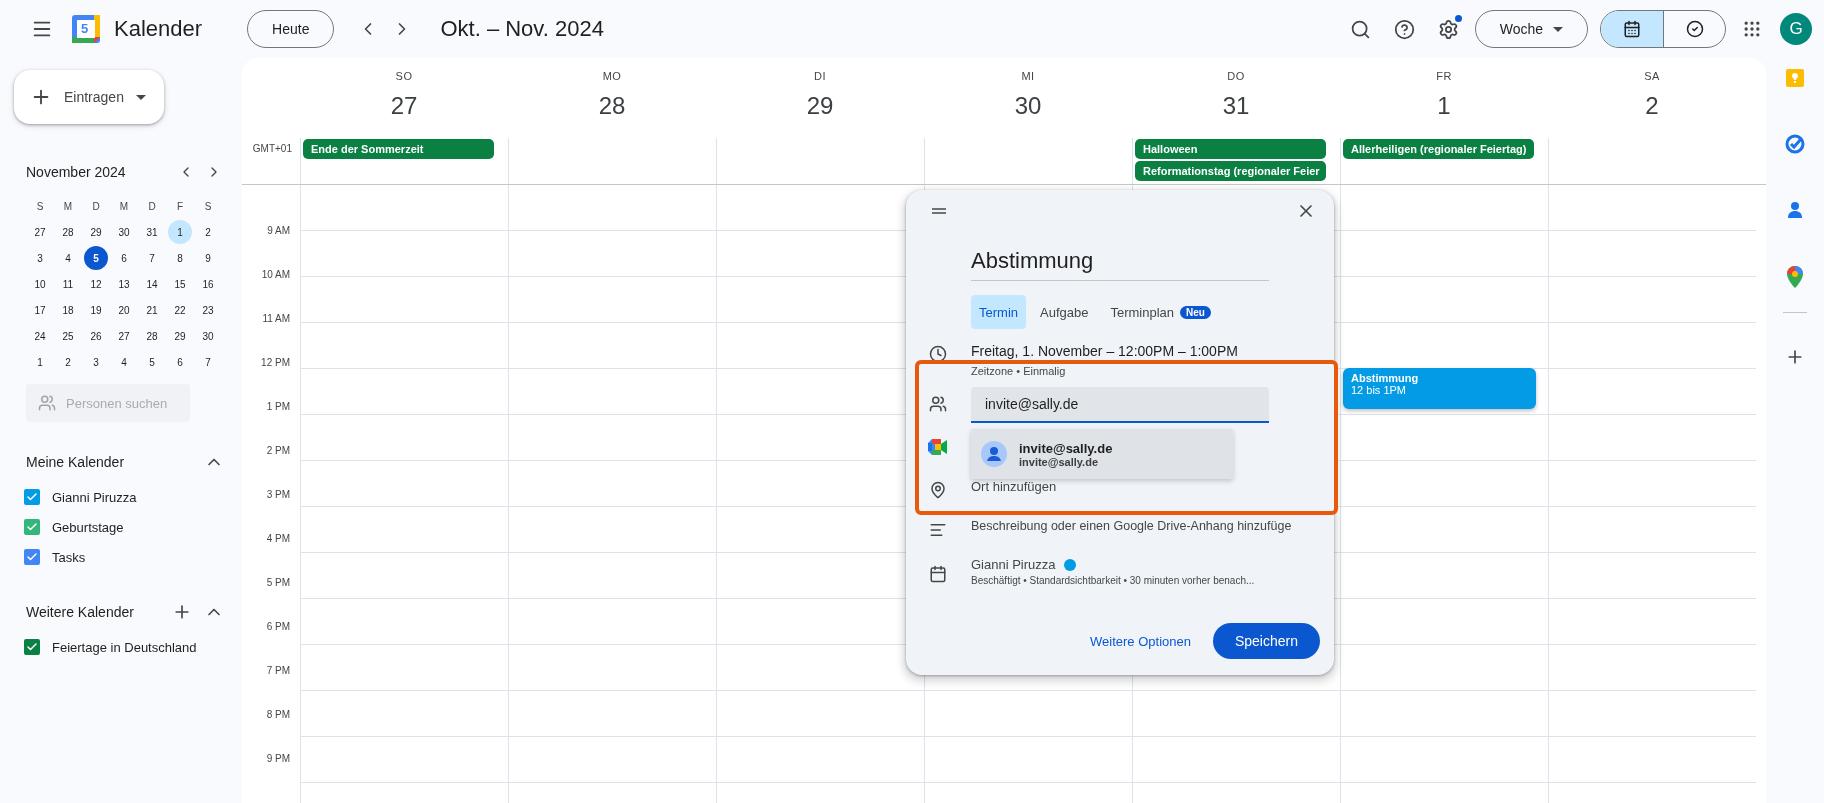 This screenshot has width=1824, height=803. I want to click on people-search-field: Personen suchen, so click(108, 403).